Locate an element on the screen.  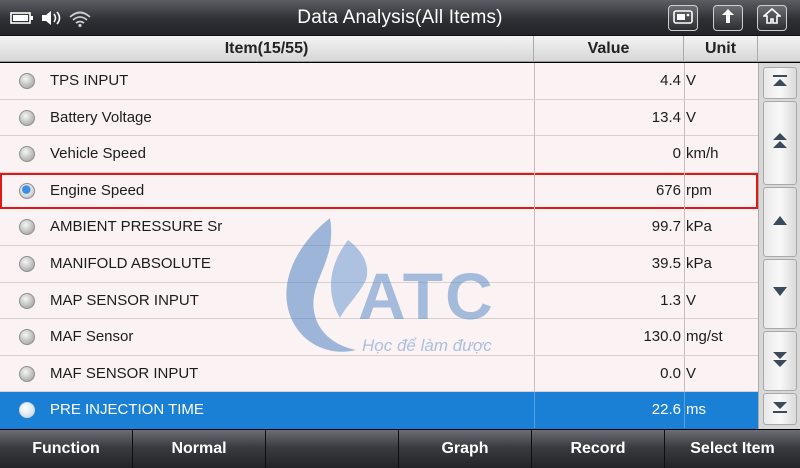
item-unit: rpm is located at coordinates (699, 190).